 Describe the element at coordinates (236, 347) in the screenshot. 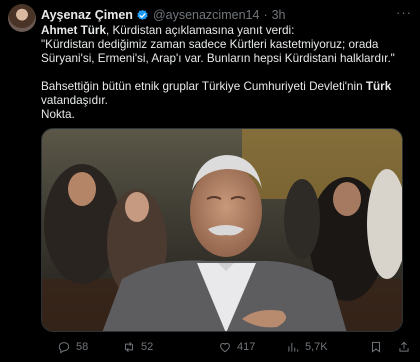

I see `like-button: 417` at that location.